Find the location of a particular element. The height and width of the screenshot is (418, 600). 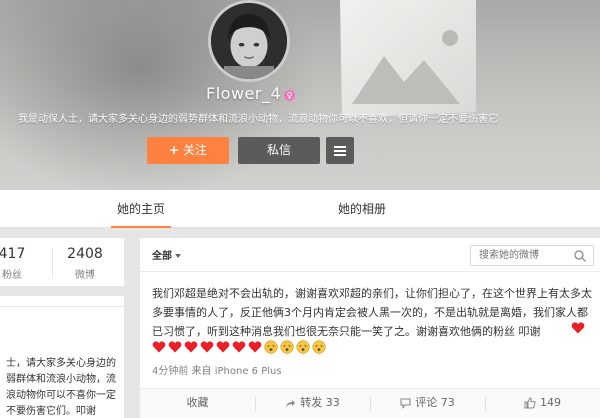

like-count: 149 is located at coordinates (550, 402).